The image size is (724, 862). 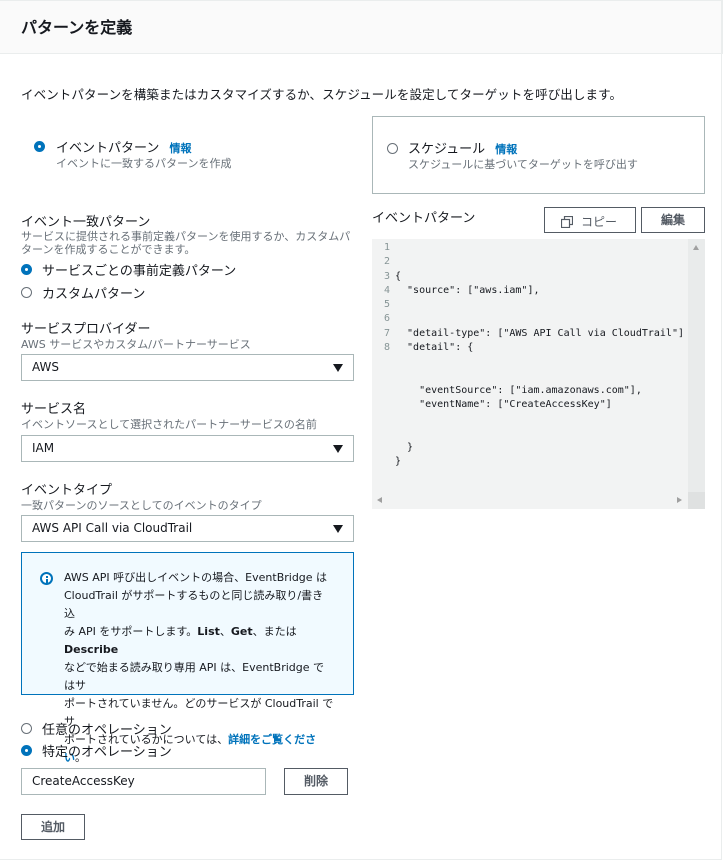 I want to click on predefined-radio, so click(x=26, y=269).